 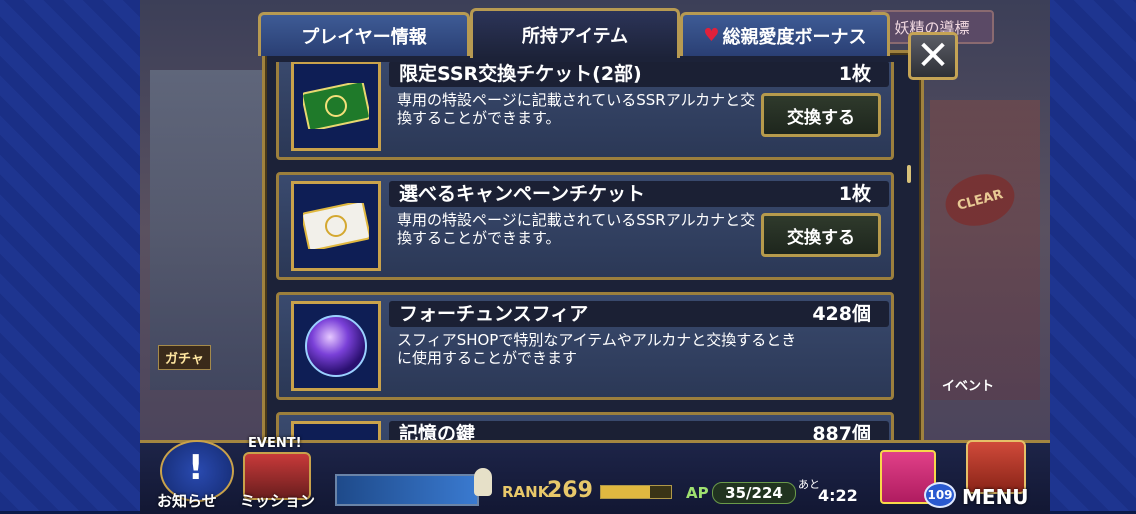 I want to click on ticket-green-icon, so click(x=336, y=106).